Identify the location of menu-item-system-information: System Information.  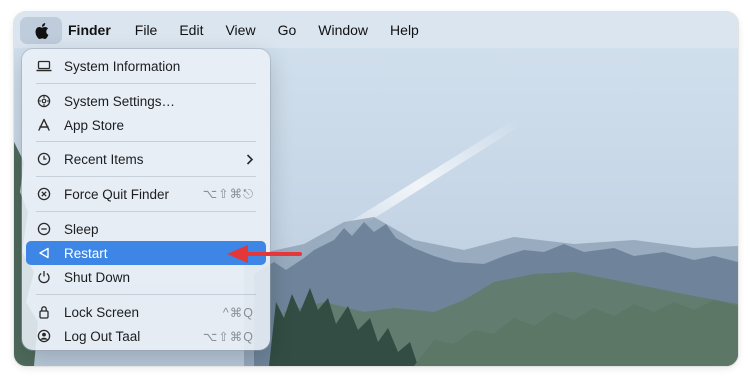
(146, 66).